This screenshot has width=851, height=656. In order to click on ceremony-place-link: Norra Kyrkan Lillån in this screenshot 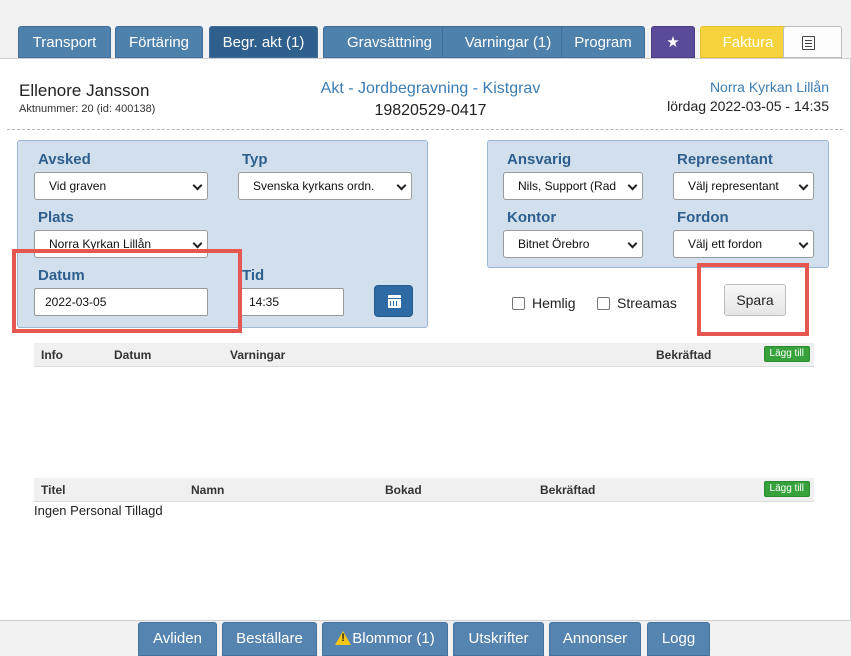, I will do `click(769, 87)`.